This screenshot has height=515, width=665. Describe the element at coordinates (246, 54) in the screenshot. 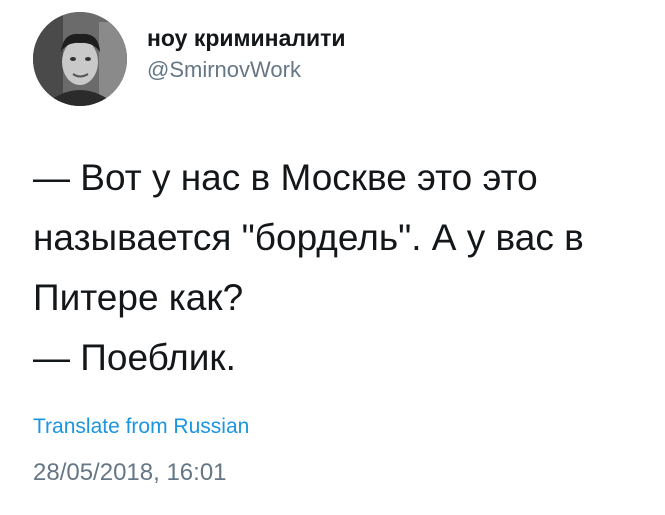

I see `author-block: ноу криминалити @SmirnovWork` at that location.